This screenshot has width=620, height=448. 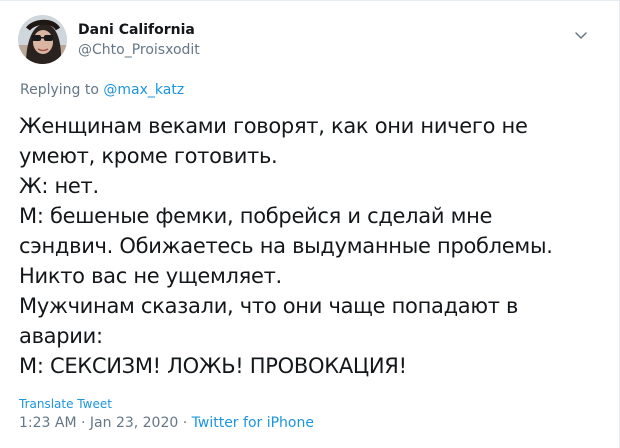 I want to click on tweet-line: Ж: нет., so click(x=59, y=186).